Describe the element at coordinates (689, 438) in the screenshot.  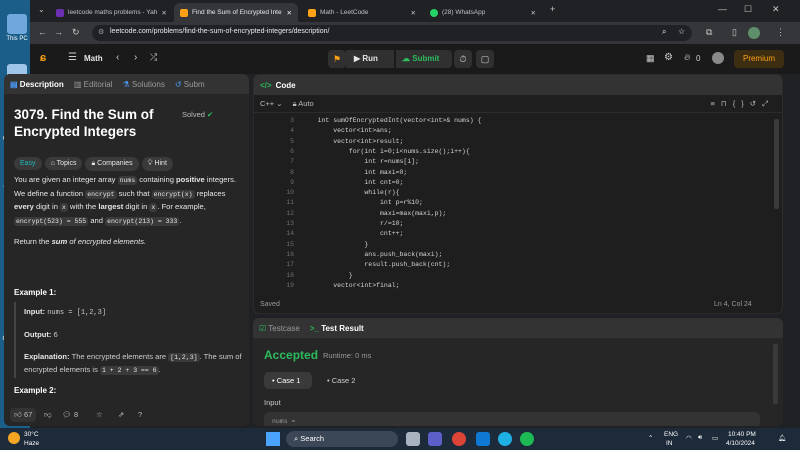
I see `wifi-icon: ◠` at that location.